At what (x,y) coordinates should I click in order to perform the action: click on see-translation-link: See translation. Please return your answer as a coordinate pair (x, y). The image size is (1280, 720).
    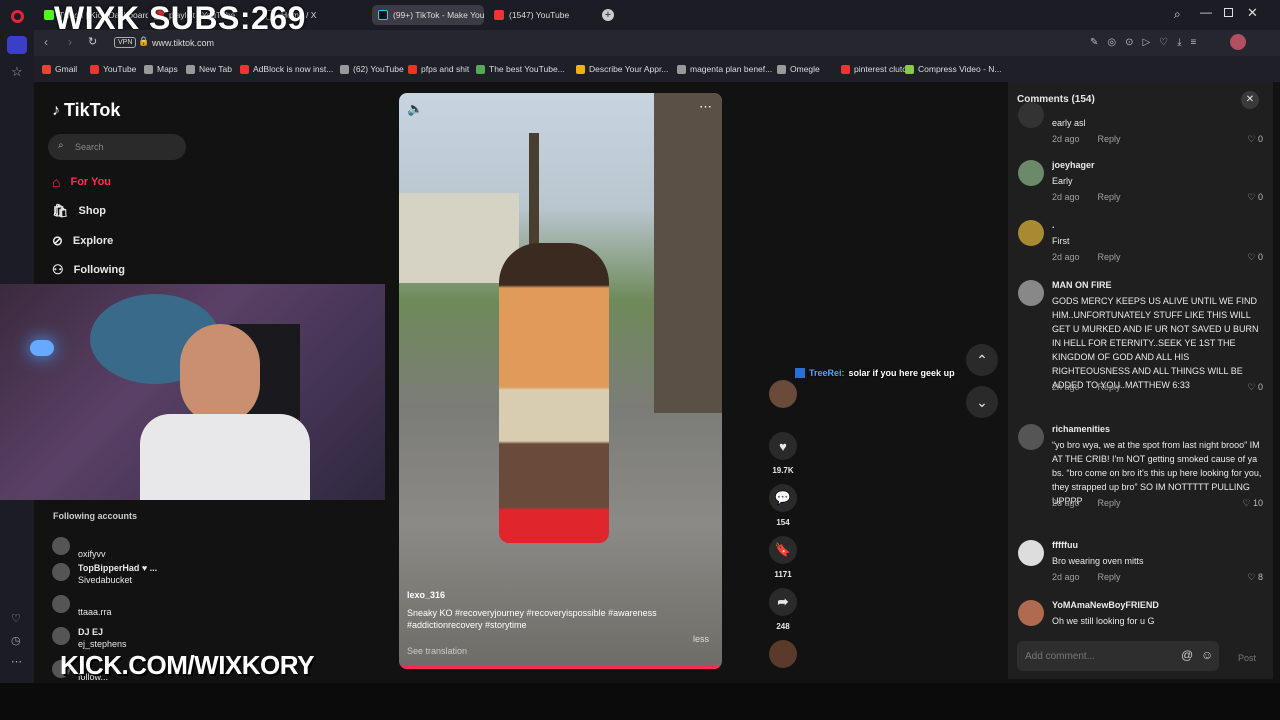
    Looking at the image, I should click on (437, 651).